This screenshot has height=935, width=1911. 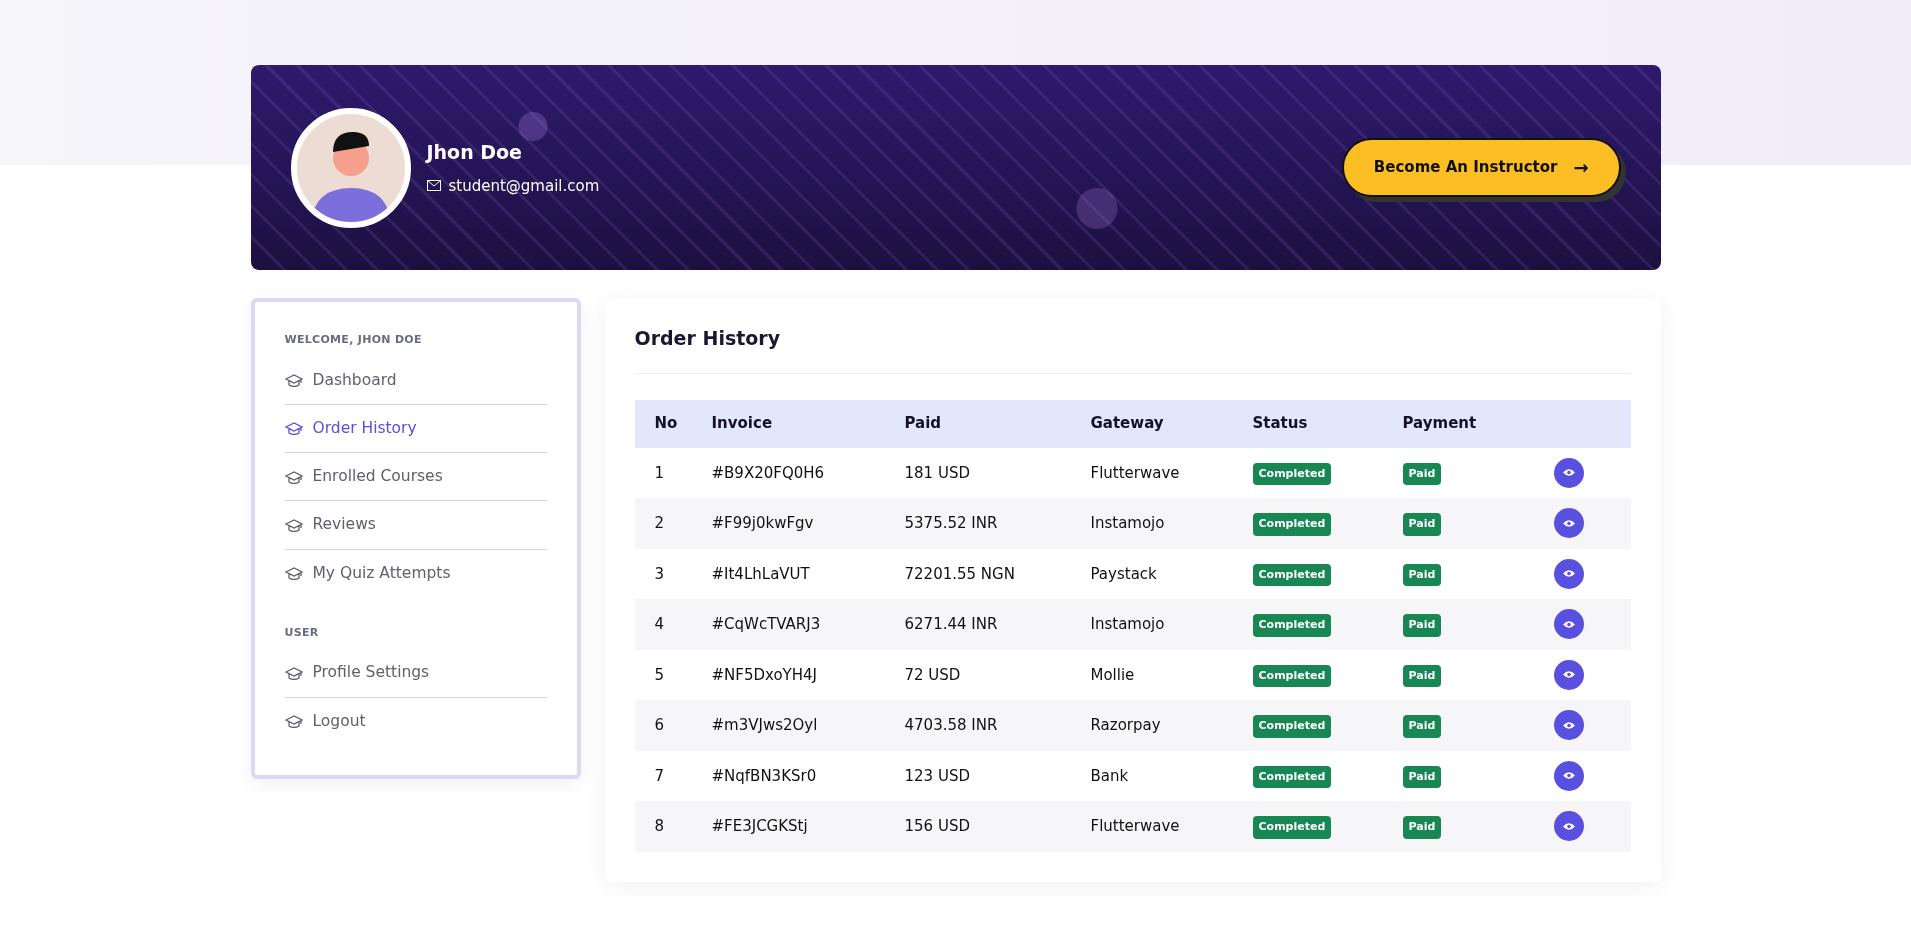 What do you see at coordinates (415, 428) in the screenshot?
I see `sidebar-item: Order History` at bounding box center [415, 428].